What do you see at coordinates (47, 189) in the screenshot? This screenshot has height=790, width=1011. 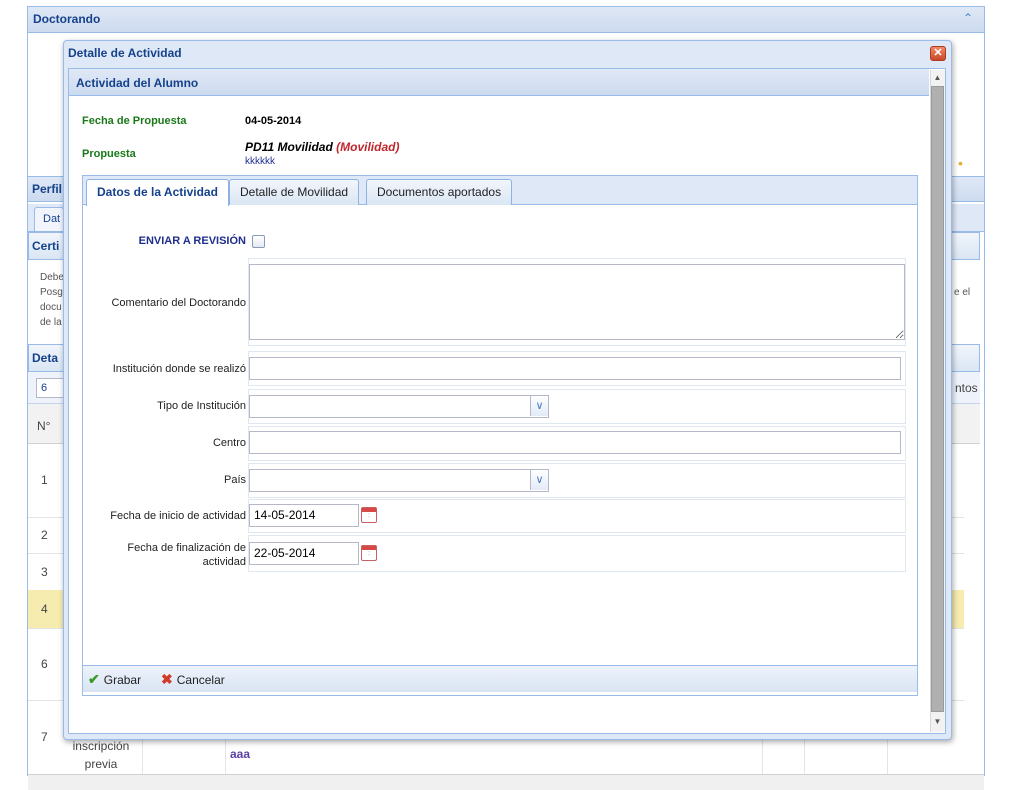 I see `background-label-perfil: Perfil` at bounding box center [47, 189].